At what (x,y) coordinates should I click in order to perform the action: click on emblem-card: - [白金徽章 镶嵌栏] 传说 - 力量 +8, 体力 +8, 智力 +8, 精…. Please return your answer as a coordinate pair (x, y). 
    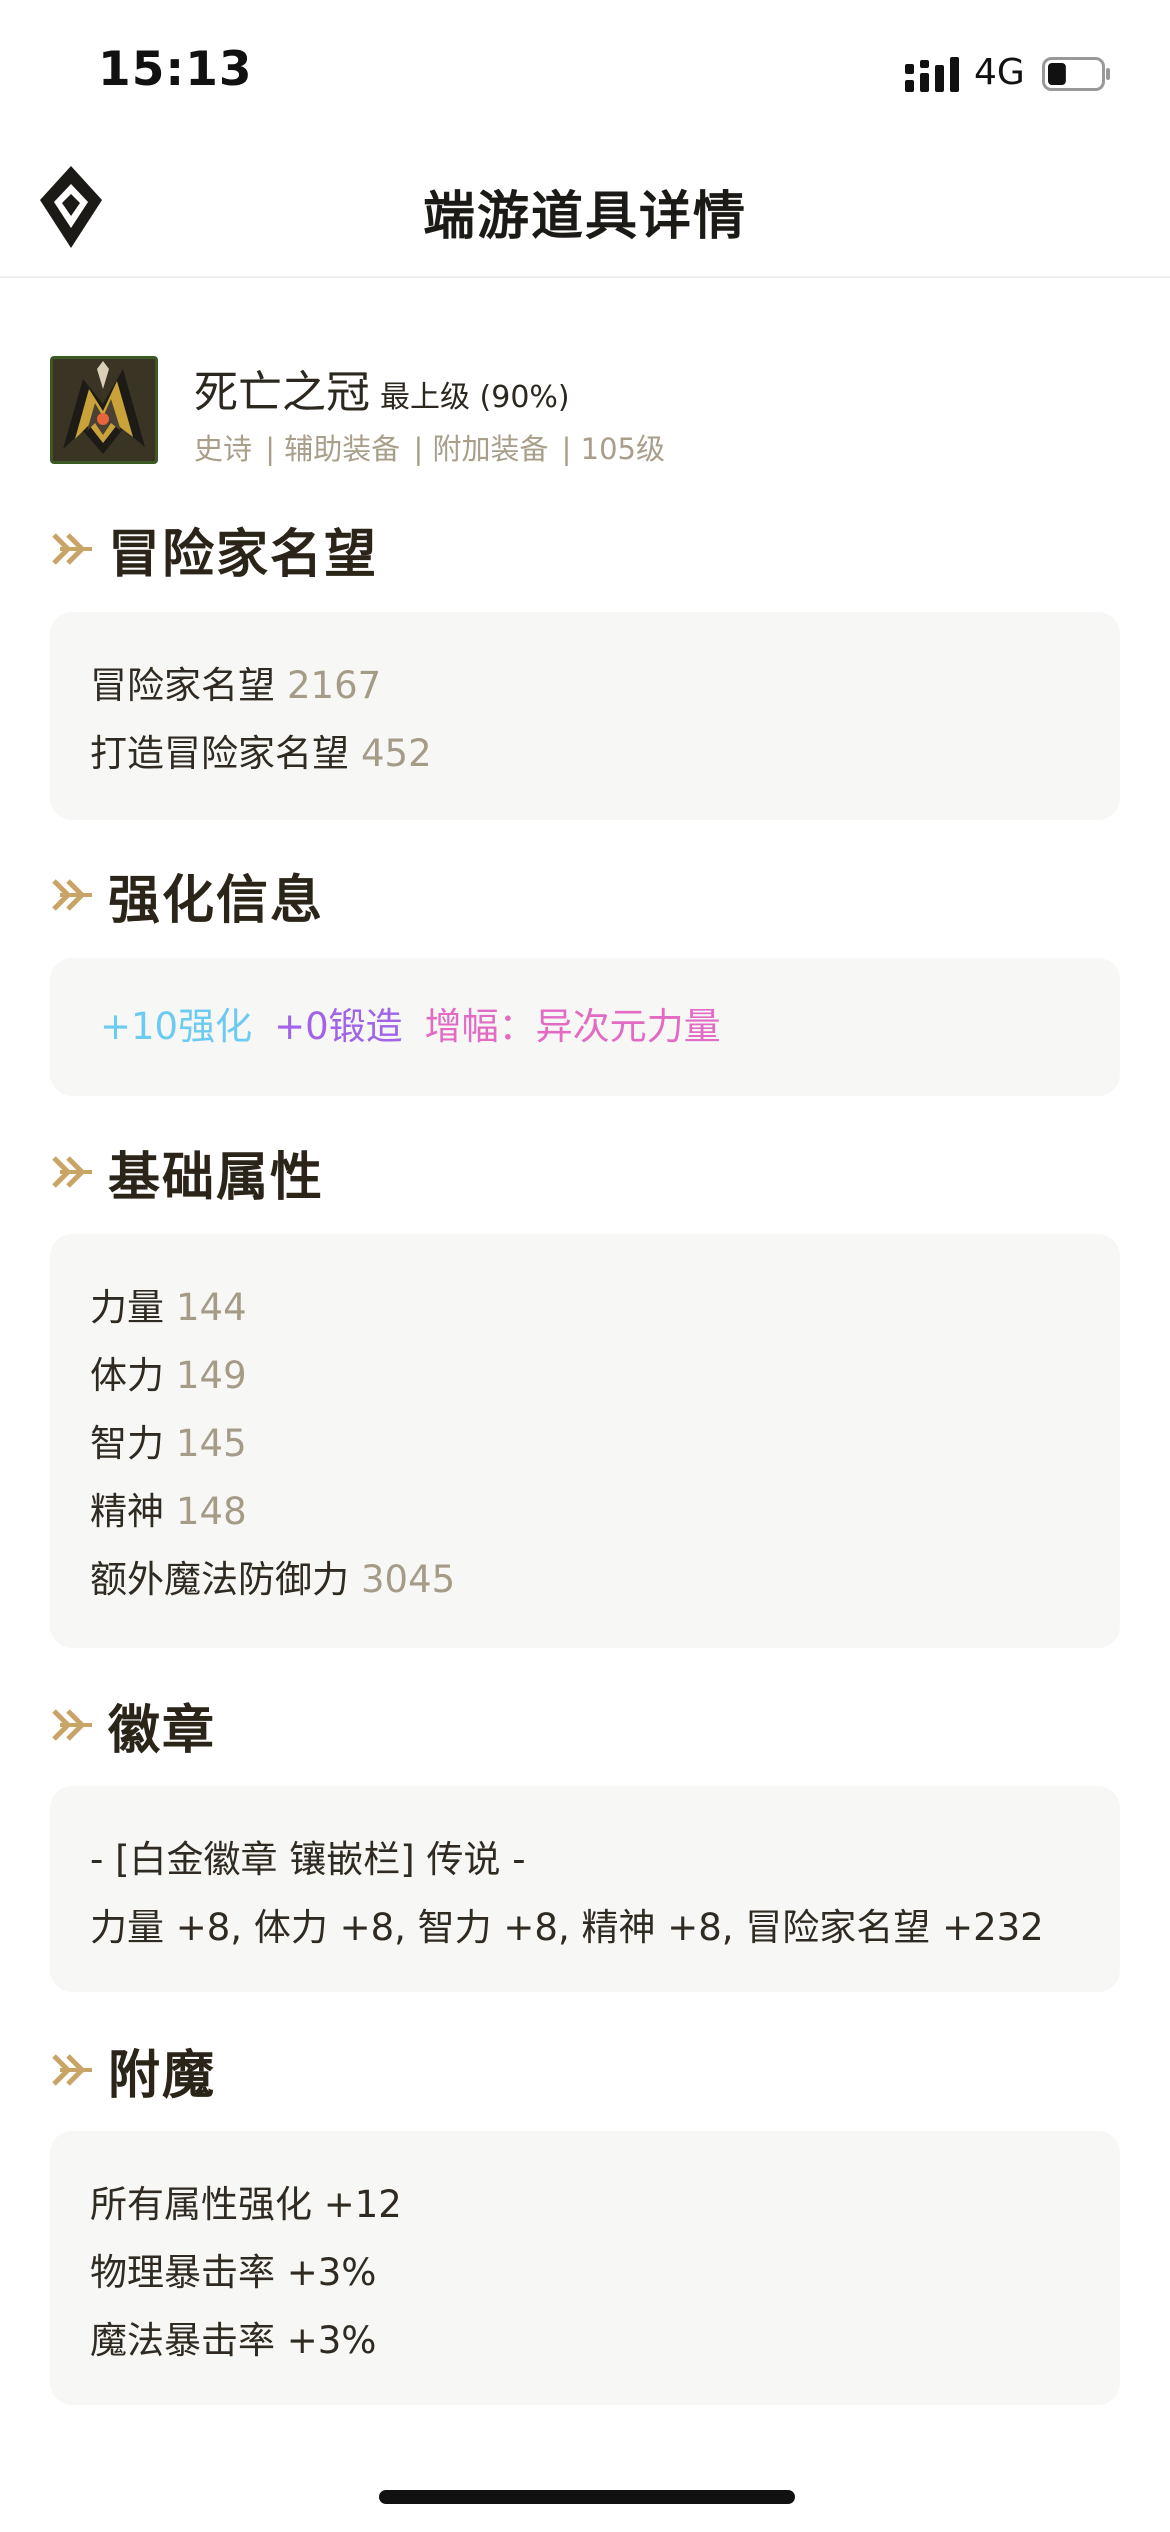
    Looking at the image, I should click on (585, 1889).